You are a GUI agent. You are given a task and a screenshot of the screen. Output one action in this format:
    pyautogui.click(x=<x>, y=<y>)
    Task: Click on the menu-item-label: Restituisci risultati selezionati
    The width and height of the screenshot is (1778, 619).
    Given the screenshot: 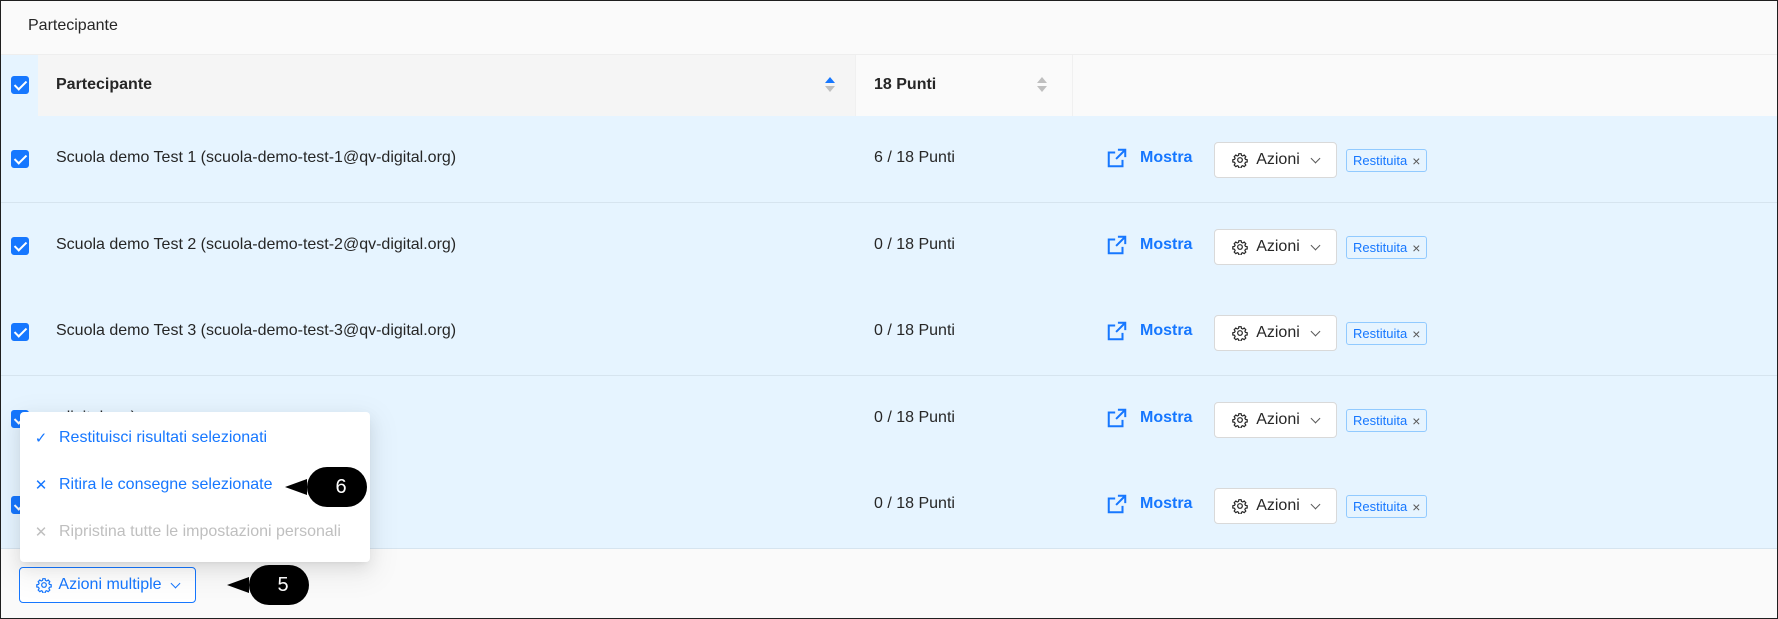 What is the action you would take?
    pyautogui.click(x=163, y=437)
    